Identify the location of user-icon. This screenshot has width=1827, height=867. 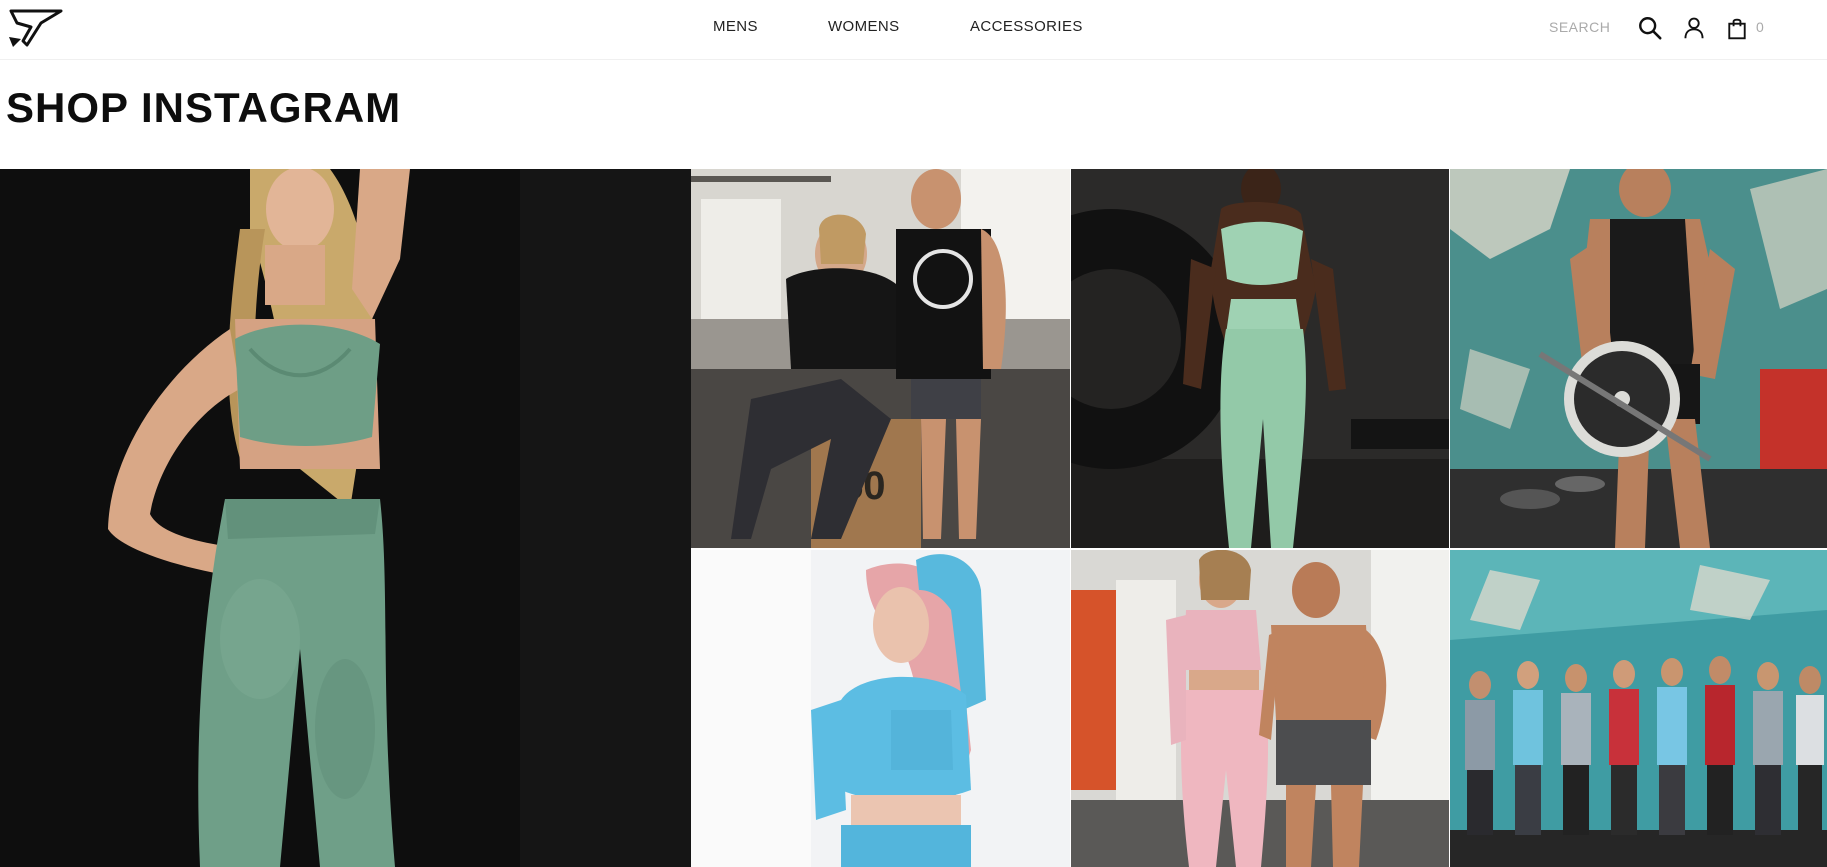
(1694, 28).